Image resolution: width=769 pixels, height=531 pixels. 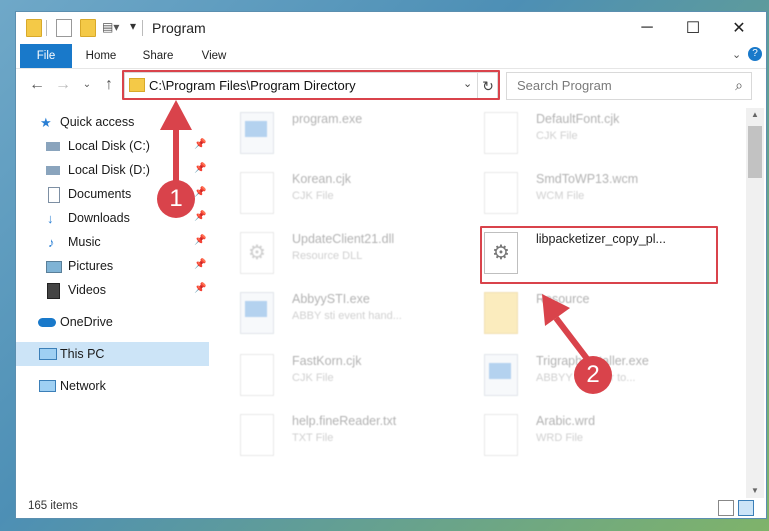 What do you see at coordinates (176, 115) in the screenshot?
I see `arrow-1-head` at bounding box center [176, 115].